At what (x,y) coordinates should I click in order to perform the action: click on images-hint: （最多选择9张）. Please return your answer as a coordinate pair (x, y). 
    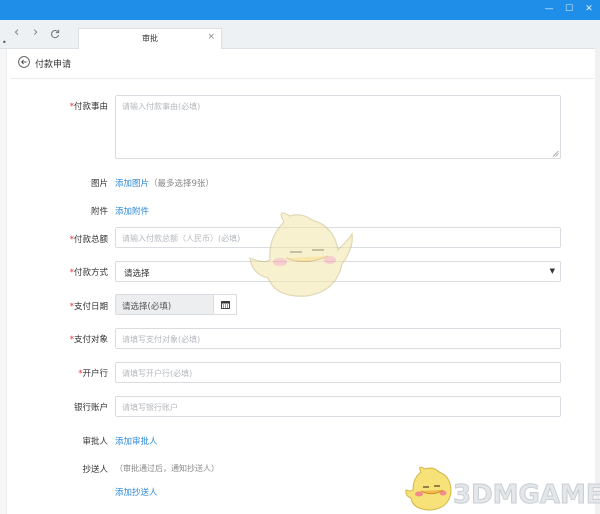
    Looking at the image, I should click on (181, 184).